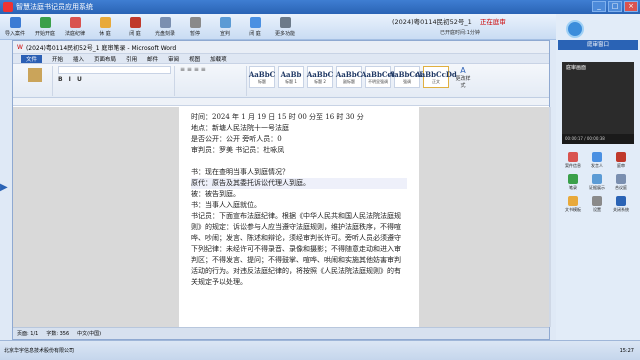 The image size is (640, 360). I want to click on case-info-button: 案件信息, so click(573, 162).